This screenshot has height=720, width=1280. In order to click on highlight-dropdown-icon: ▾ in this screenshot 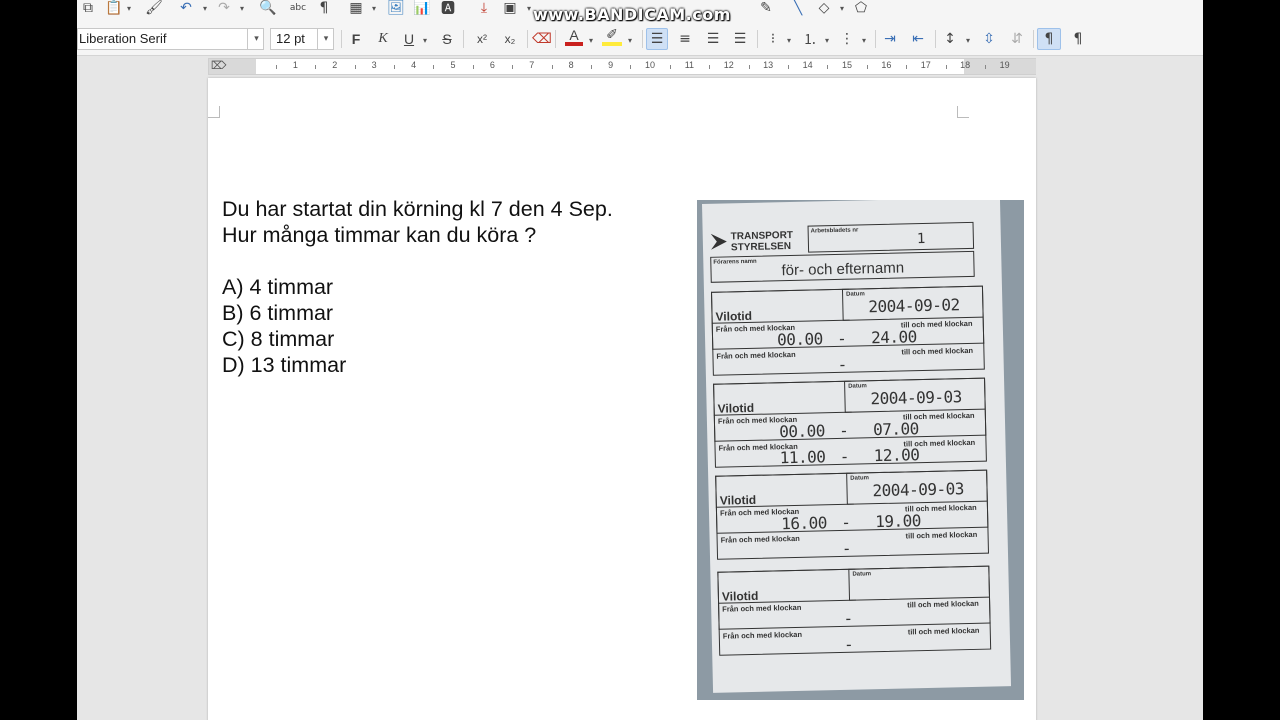, I will do `click(630, 40)`.